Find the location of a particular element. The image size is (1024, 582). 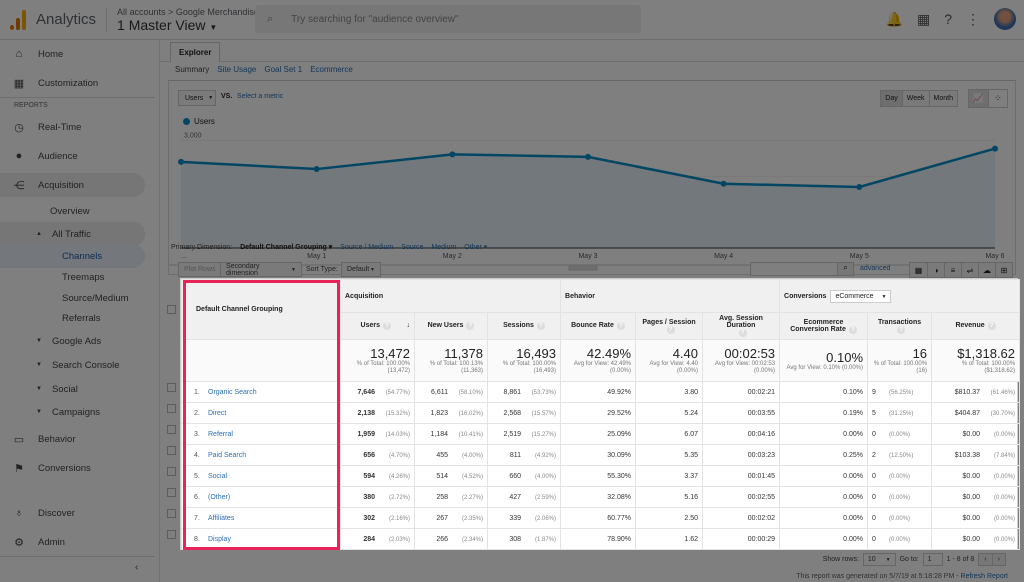

sort-type-select: Default ▼ is located at coordinates (361, 269).